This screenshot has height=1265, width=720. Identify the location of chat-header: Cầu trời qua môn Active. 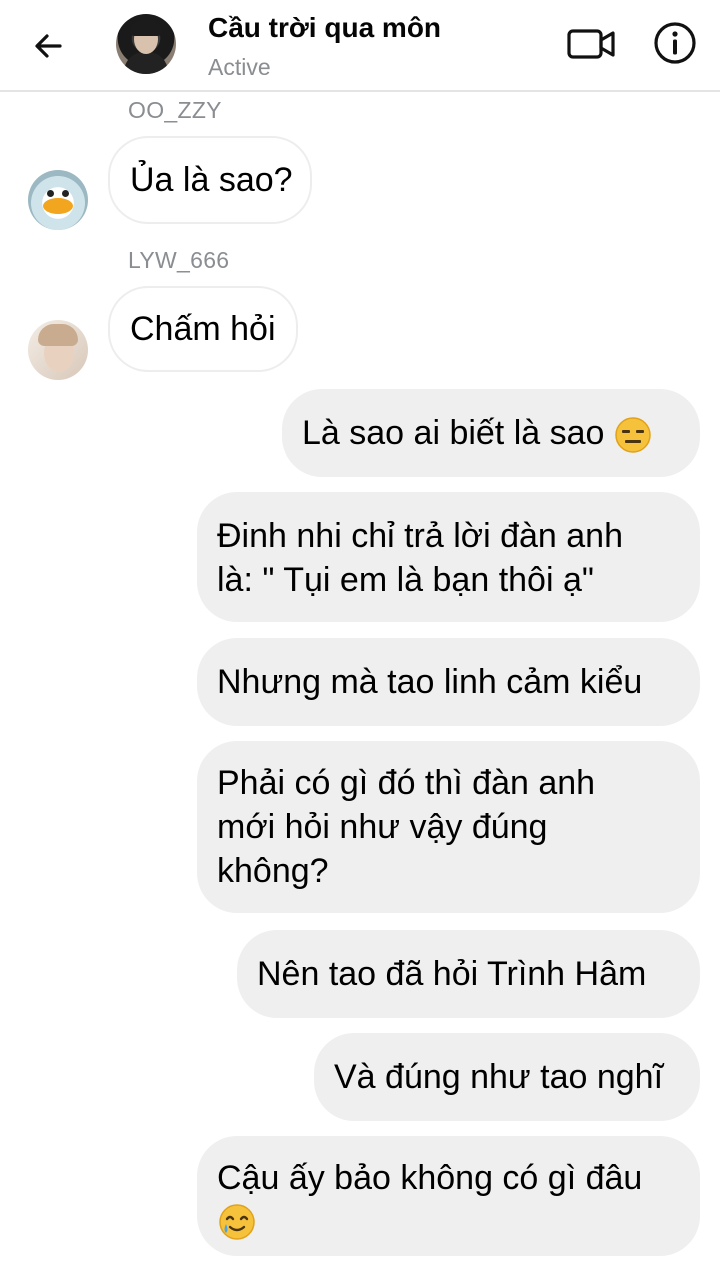
(360, 46).